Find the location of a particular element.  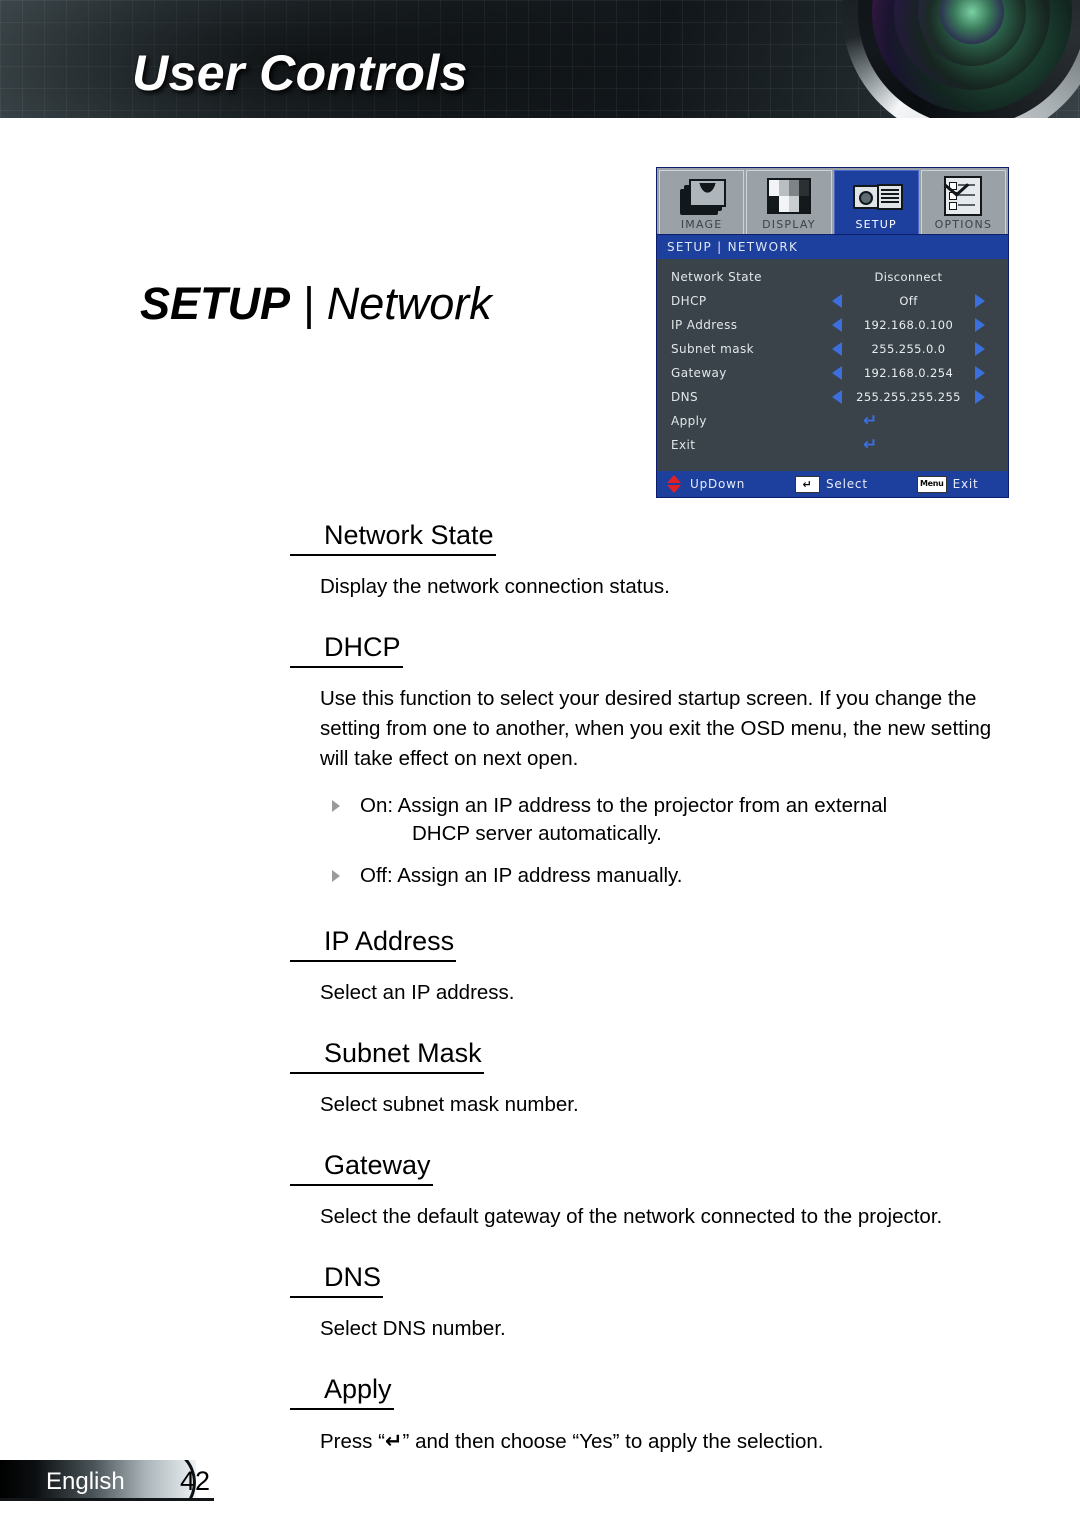

osd-tab-display: DISPLAY is located at coordinates (789, 202).